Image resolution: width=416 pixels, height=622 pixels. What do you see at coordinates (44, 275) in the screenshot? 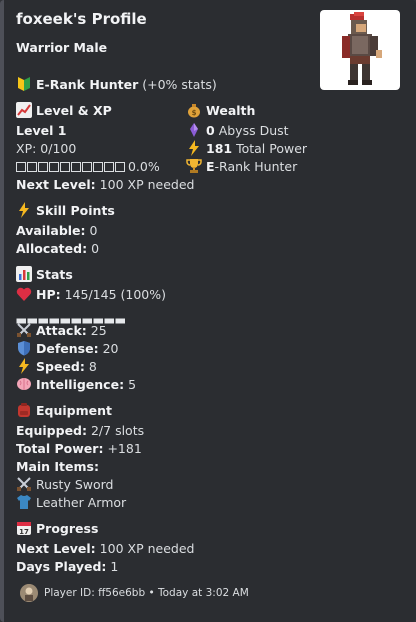
I see `stats-header: Stats` at bounding box center [44, 275].